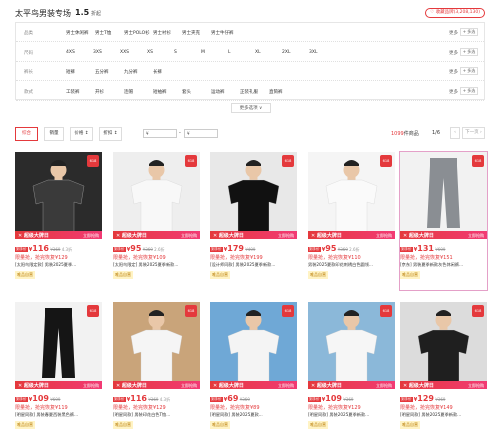  Describe the element at coordinates (150, 52) in the screenshot. I see `filter-option: XS` at that location.